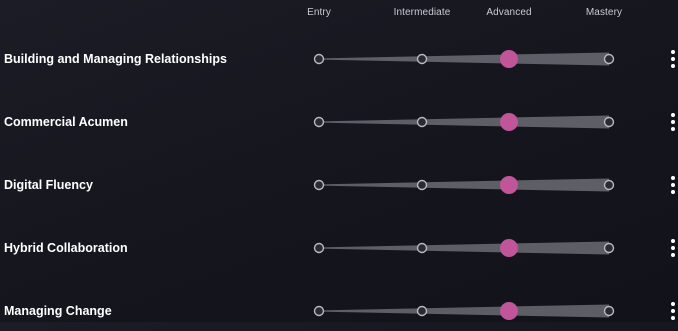  I want to click on skill-row: Commercial Acumen, so click(339, 122).